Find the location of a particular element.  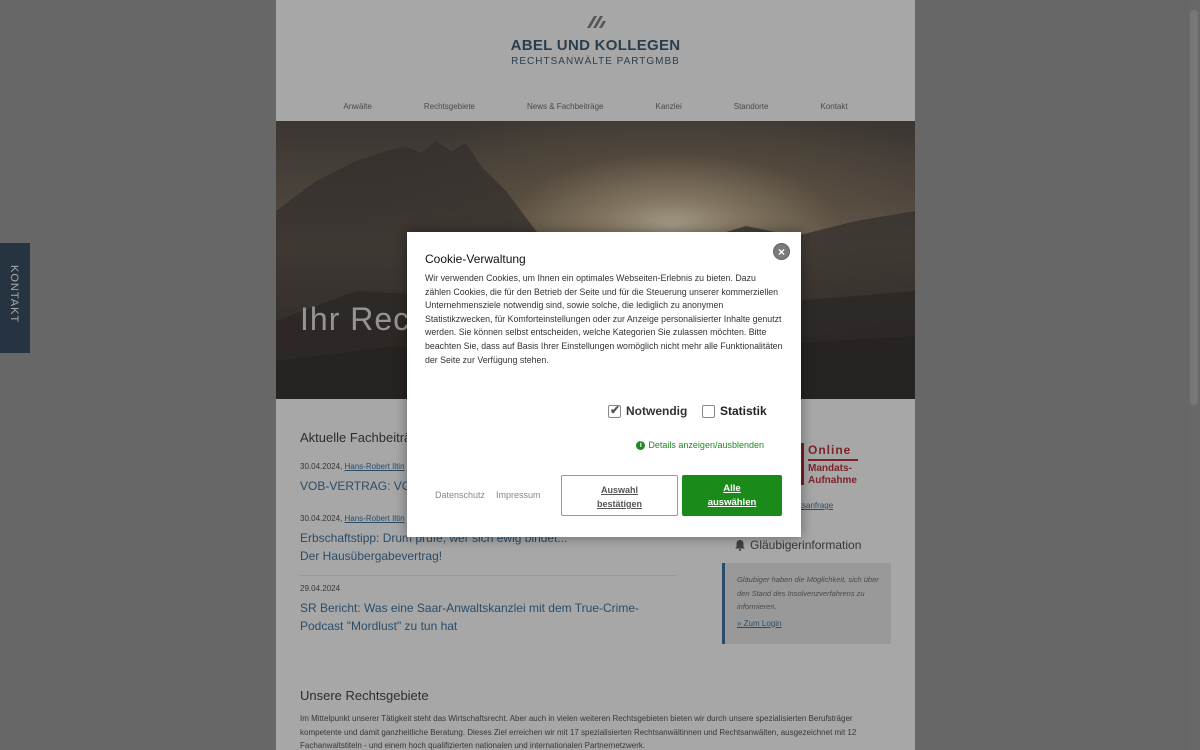

statistics-label: Statistik is located at coordinates (743, 411).